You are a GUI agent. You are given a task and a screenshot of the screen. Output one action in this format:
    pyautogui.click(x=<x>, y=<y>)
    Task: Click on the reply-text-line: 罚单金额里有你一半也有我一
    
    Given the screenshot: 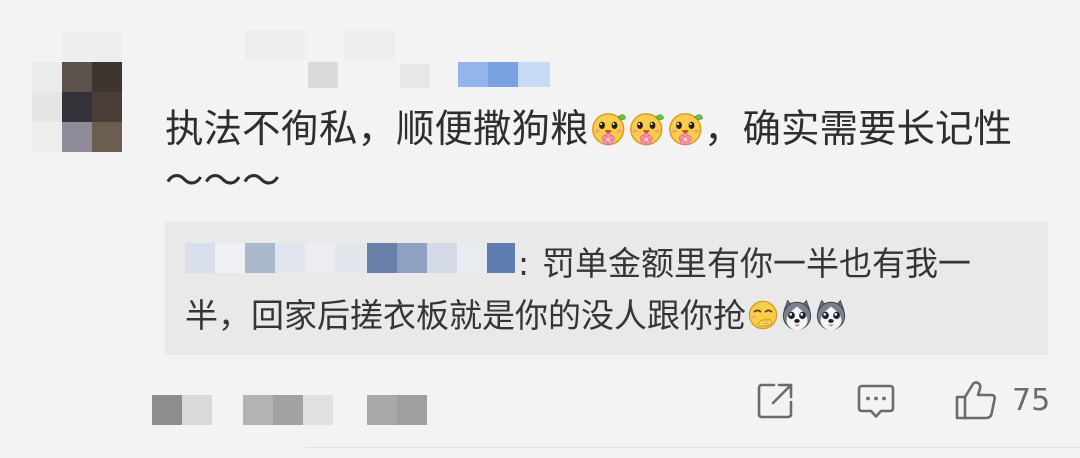 What is the action you would take?
    pyautogui.click(x=756, y=263)
    